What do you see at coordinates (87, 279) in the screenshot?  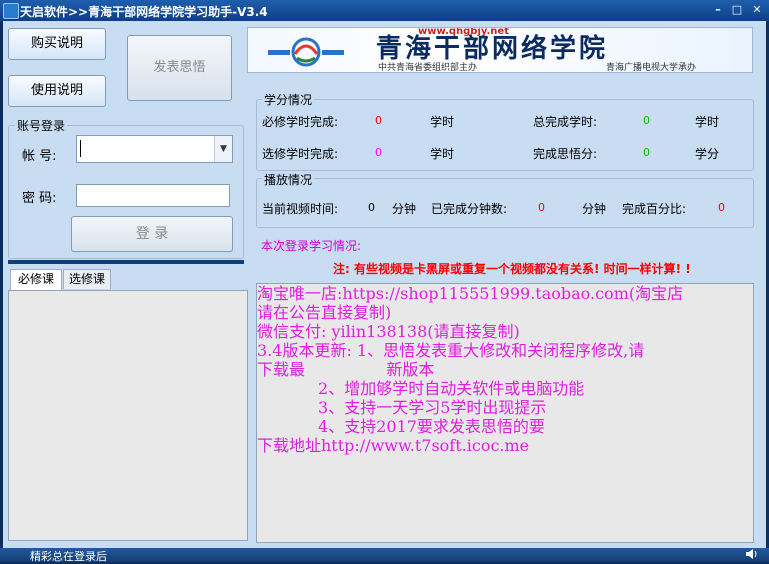 I see `tab-elective-courses: 选修课` at bounding box center [87, 279].